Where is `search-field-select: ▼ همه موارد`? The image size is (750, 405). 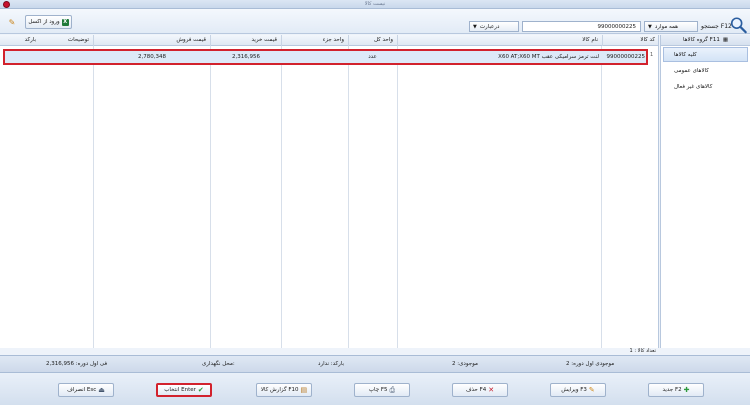 search-field-select: ▼ همه موارد is located at coordinates (671, 26).